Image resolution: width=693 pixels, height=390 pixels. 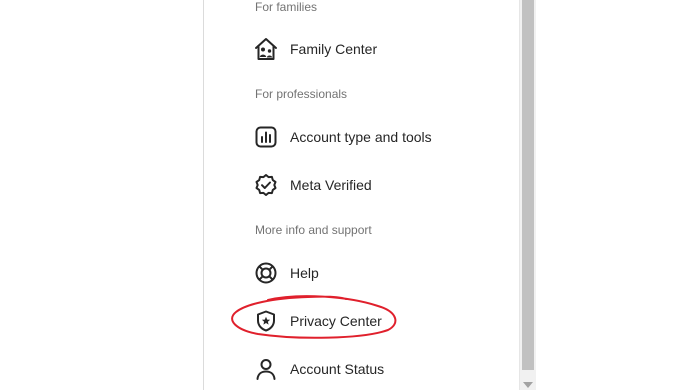 What do you see at coordinates (304, 273) in the screenshot?
I see `menu-label-help: Help` at bounding box center [304, 273].